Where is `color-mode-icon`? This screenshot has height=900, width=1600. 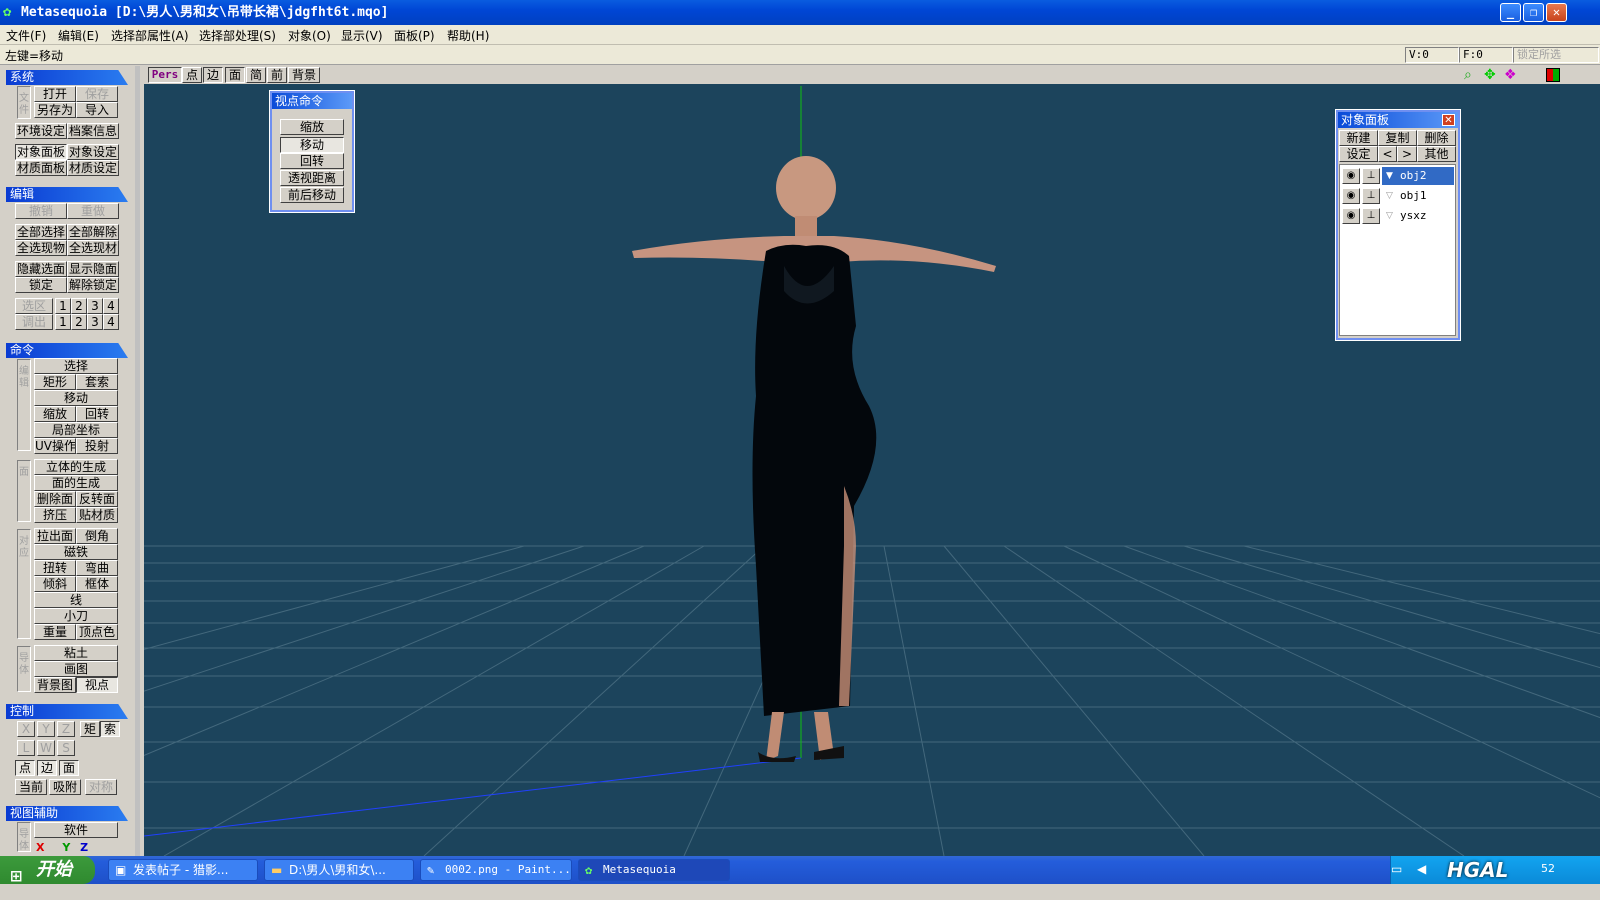 color-mode-icon is located at coordinates (1553, 75).